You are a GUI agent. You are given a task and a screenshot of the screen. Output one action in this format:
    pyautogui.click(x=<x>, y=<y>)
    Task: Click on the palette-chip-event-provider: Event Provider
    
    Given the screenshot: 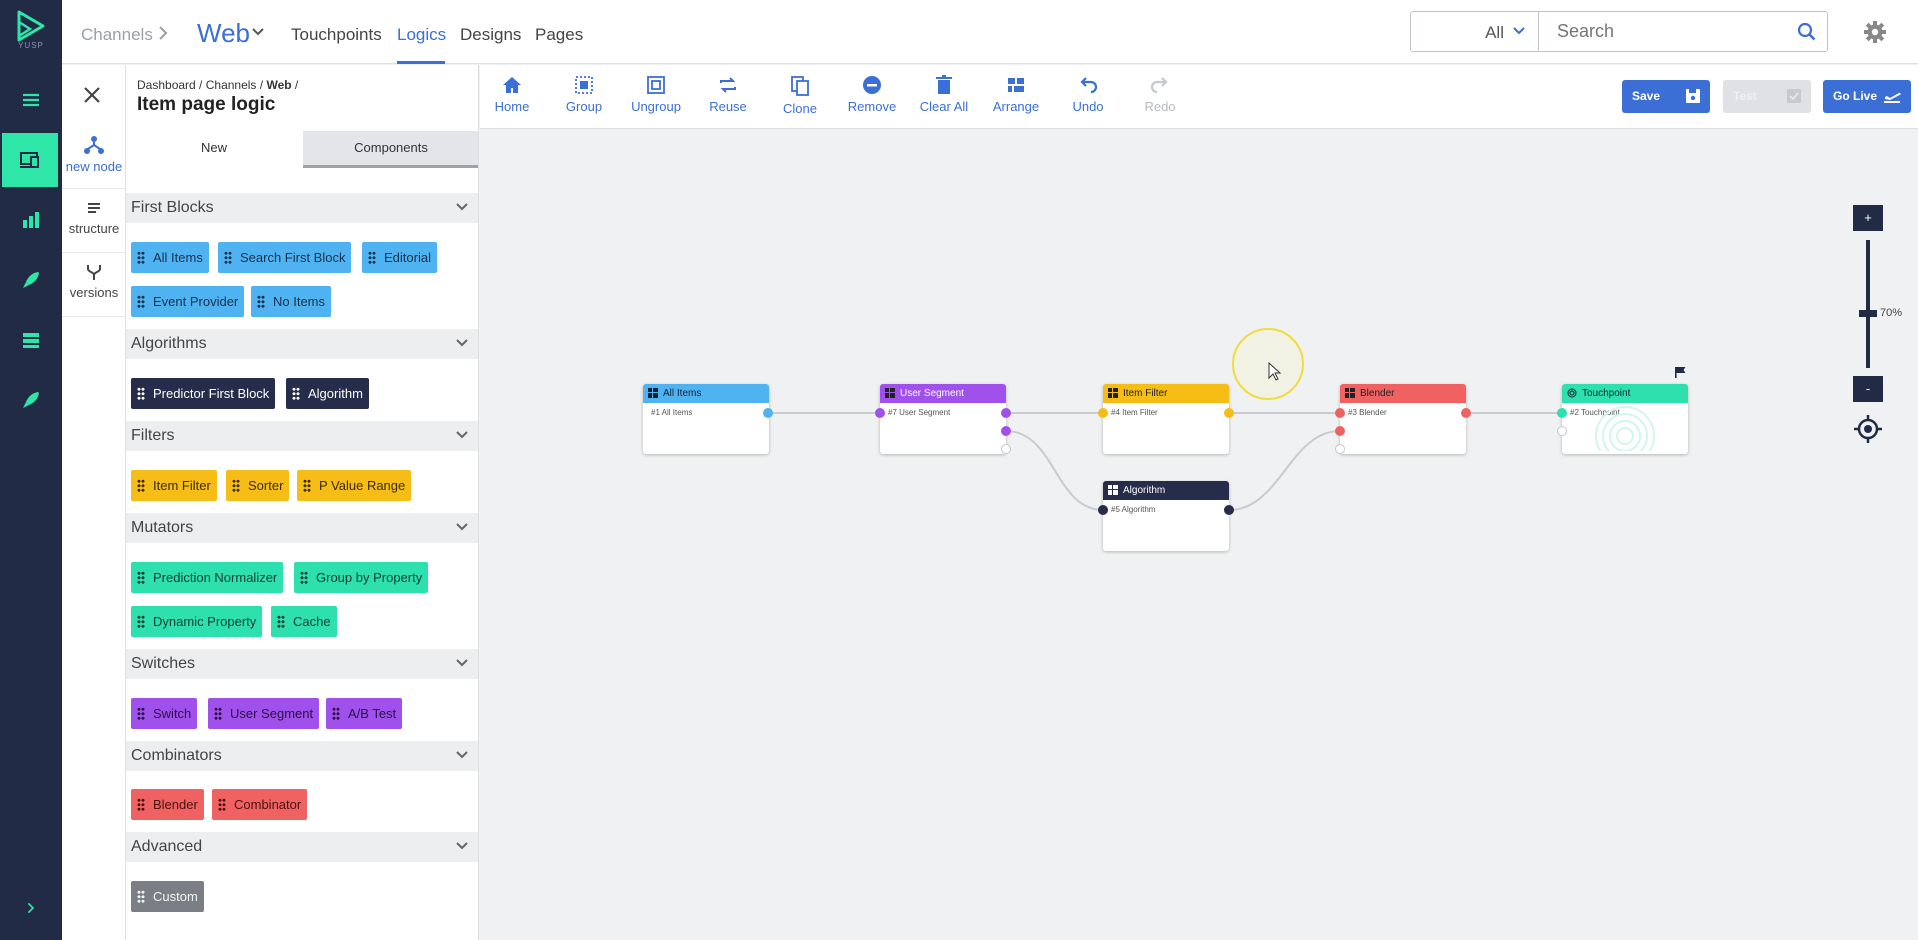 What is the action you would take?
    pyautogui.click(x=188, y=301)
    